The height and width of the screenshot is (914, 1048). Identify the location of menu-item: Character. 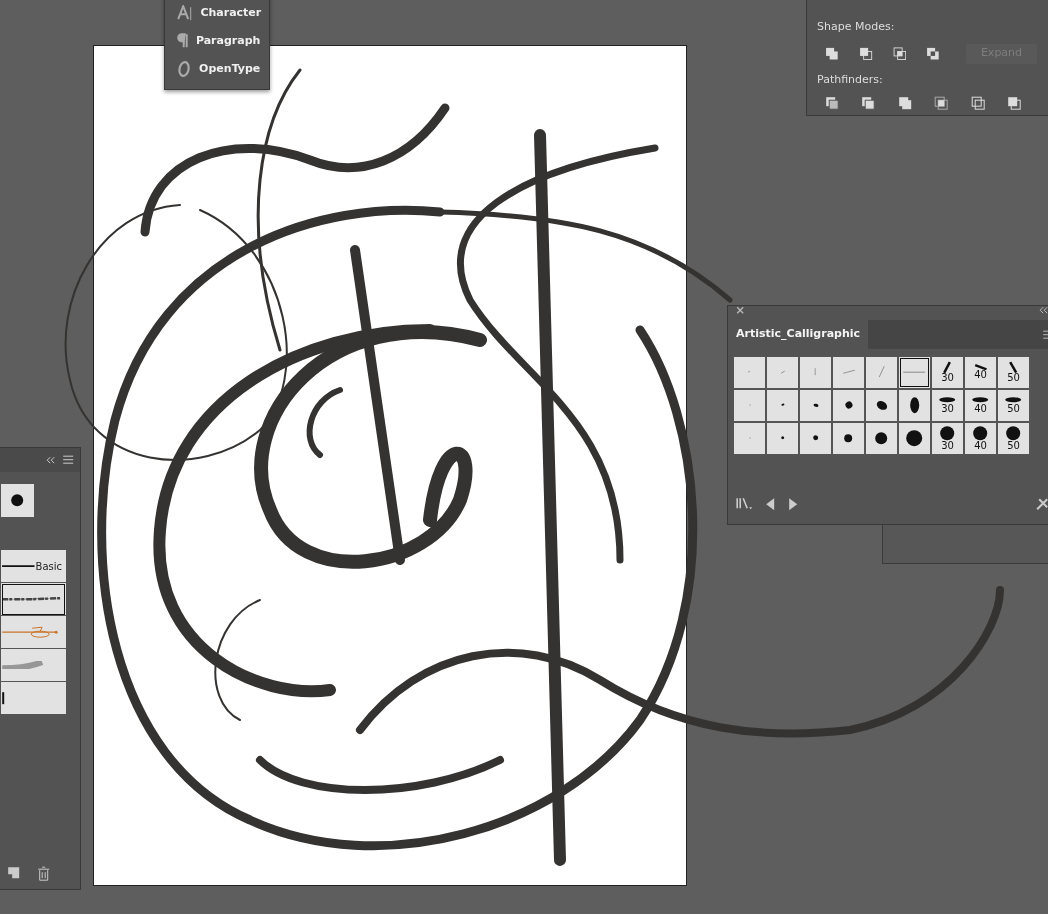
(217, 13).